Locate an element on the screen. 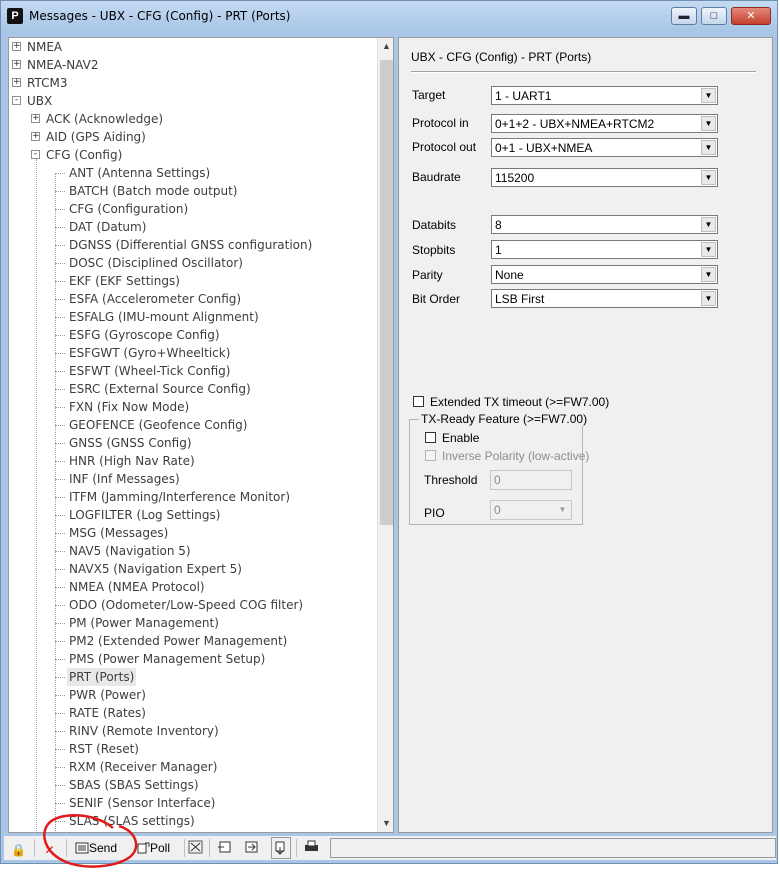  poll-button: Poll is located at coordinates (152, 848).